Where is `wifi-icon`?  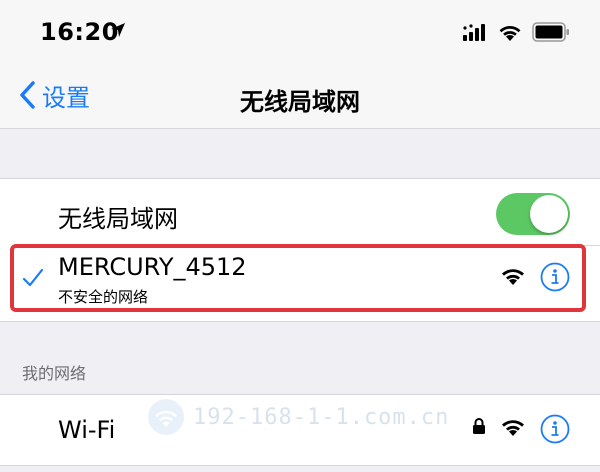 wifi-icon is located at coordinates (510, 33).